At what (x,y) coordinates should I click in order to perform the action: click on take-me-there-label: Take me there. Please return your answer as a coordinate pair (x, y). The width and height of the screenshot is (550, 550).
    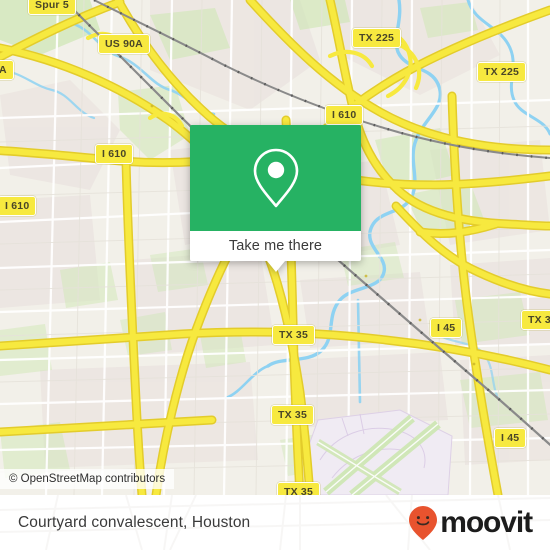
    Looking at the image, I should click on (275, 246).